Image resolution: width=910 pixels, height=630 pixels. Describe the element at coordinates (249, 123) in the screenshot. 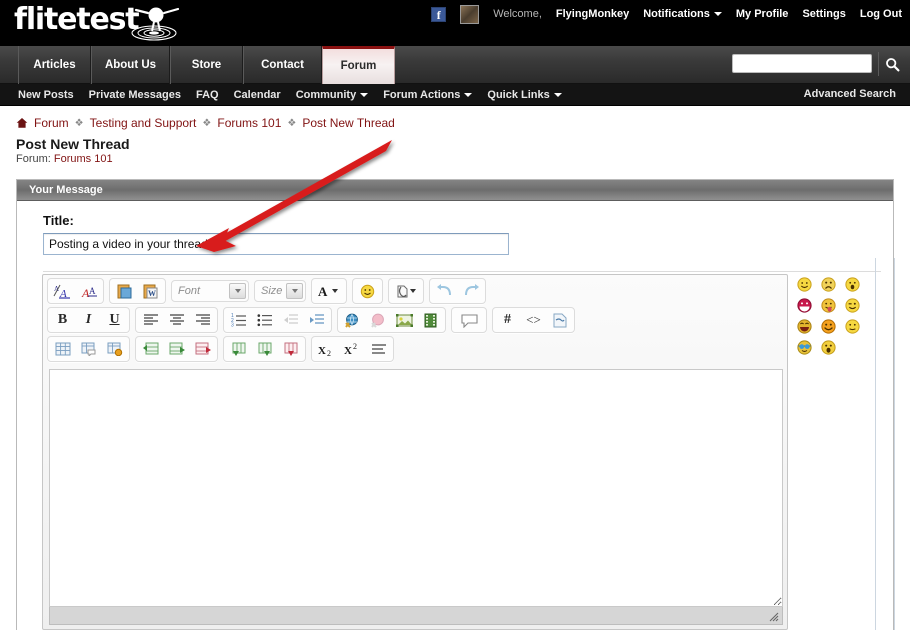

I see `breadcrumb-forums-101: Forums 101` at that location.